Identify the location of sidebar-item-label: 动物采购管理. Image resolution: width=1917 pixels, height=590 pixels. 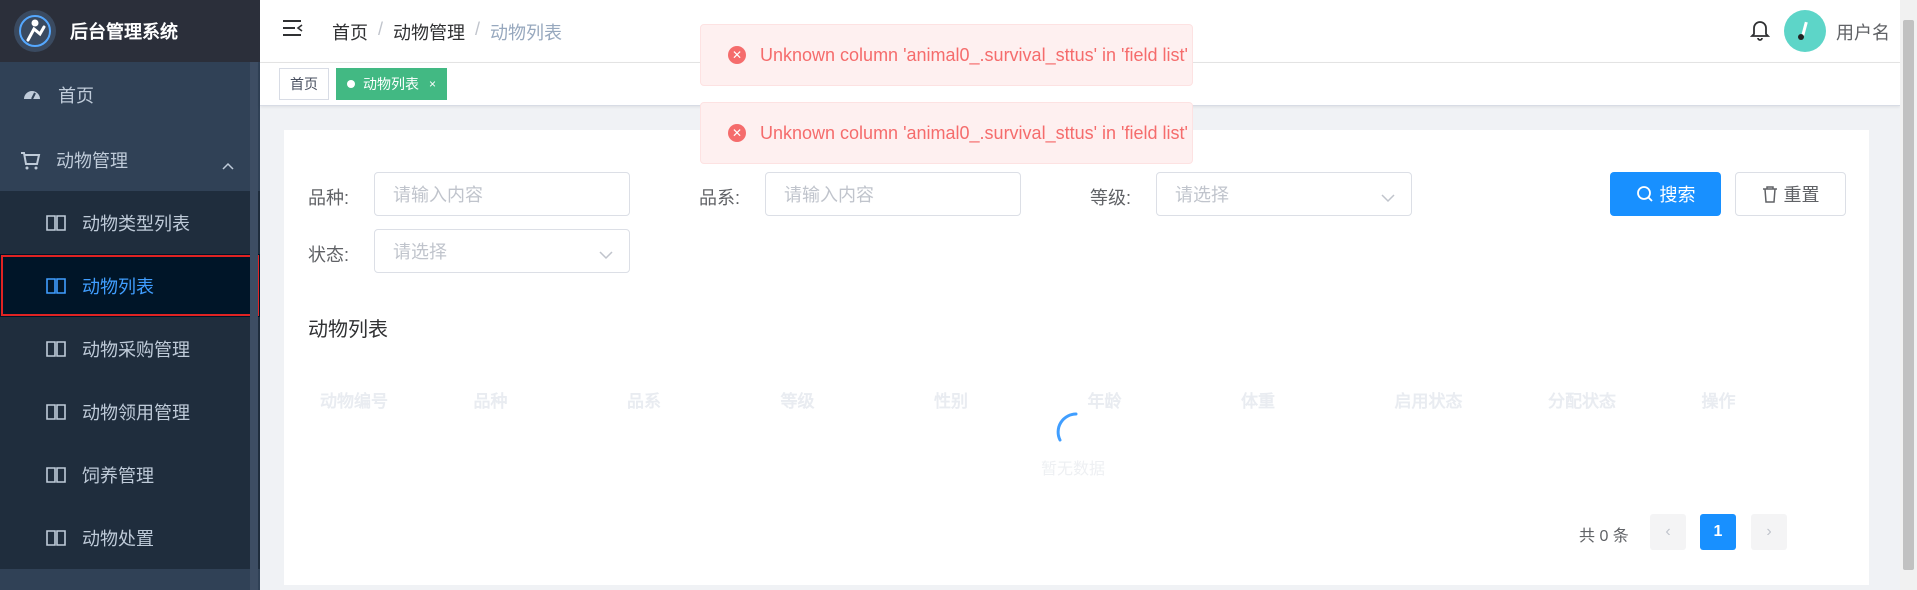
(136, 349).